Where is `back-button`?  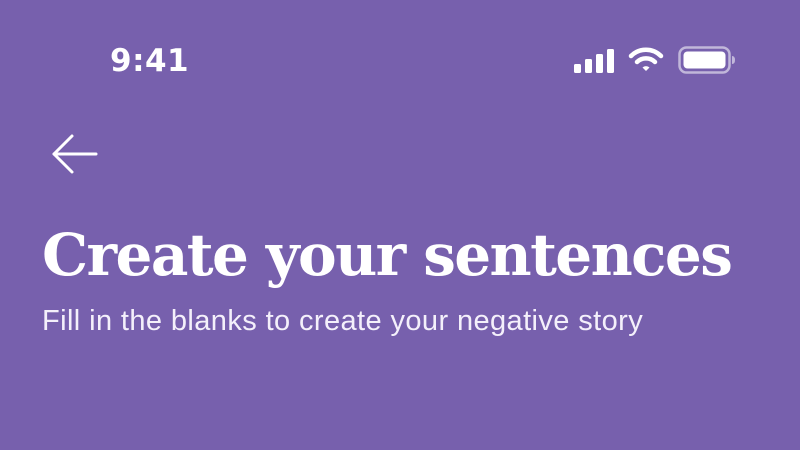
back-button is located at coordinates (74, 154).